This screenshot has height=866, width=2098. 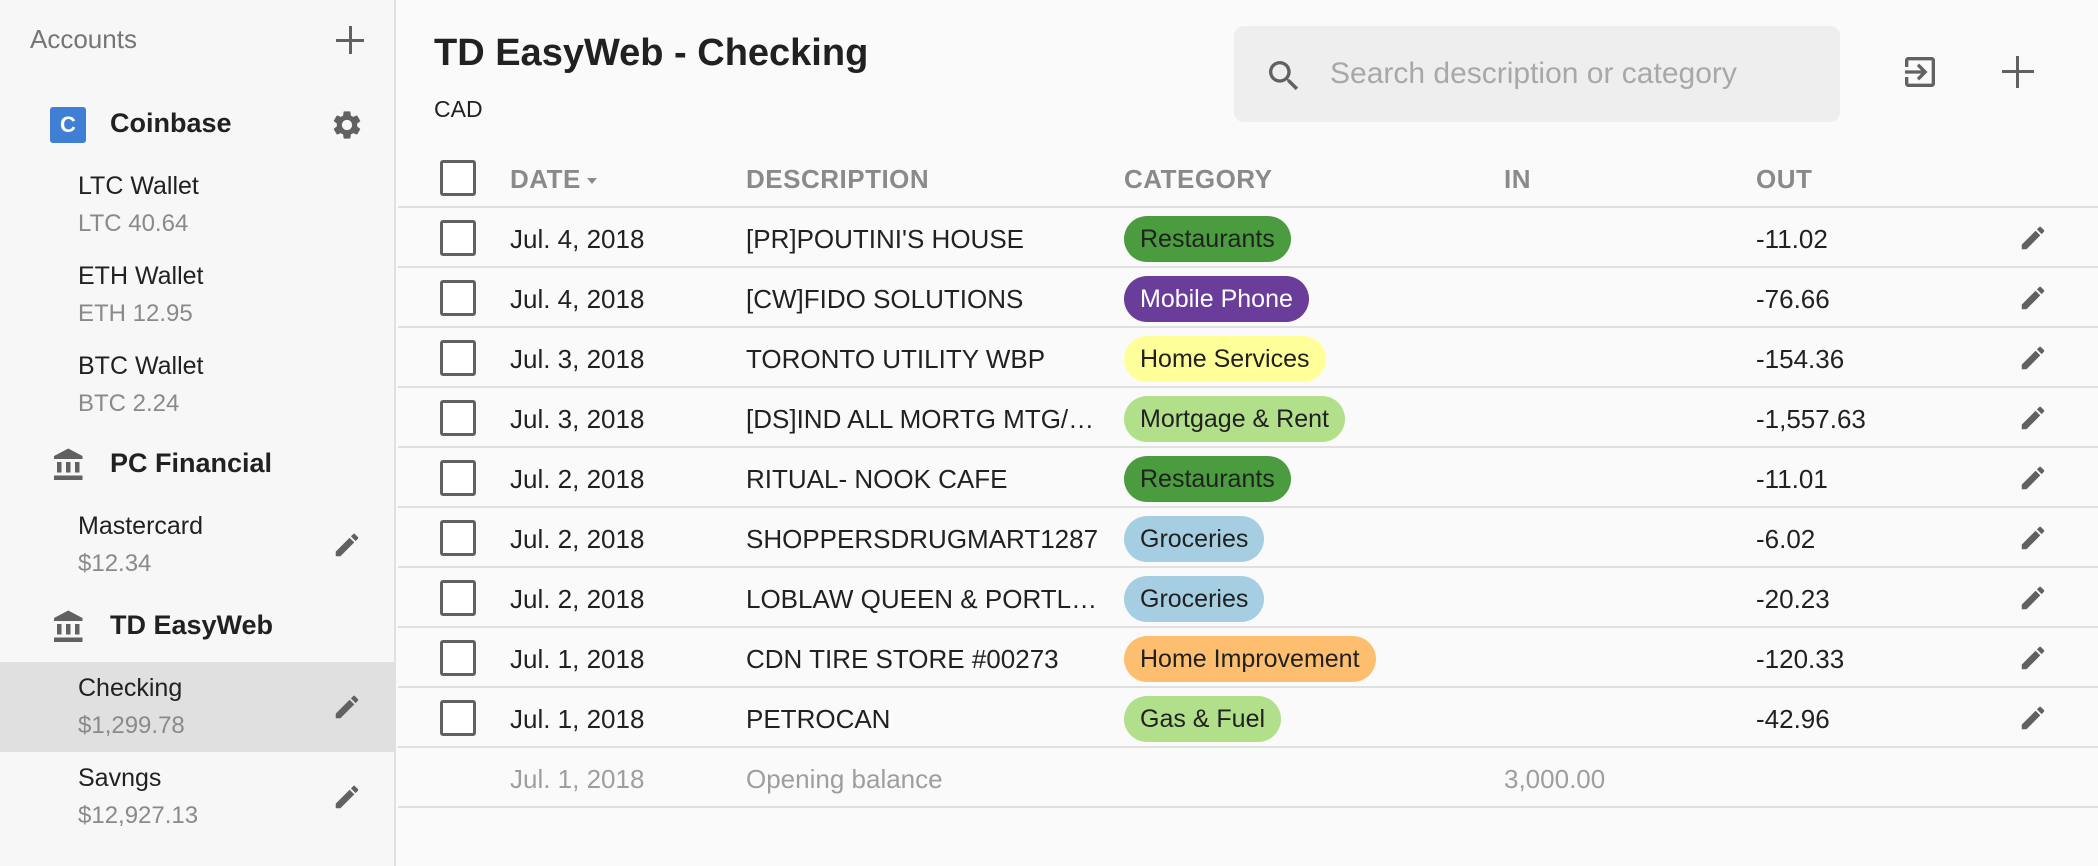 What do you see at coordinates (198, 707) in the screenshot?
I see `sidebar-item-checking: Checking $1,299.78` at bounding box center [198, 707].